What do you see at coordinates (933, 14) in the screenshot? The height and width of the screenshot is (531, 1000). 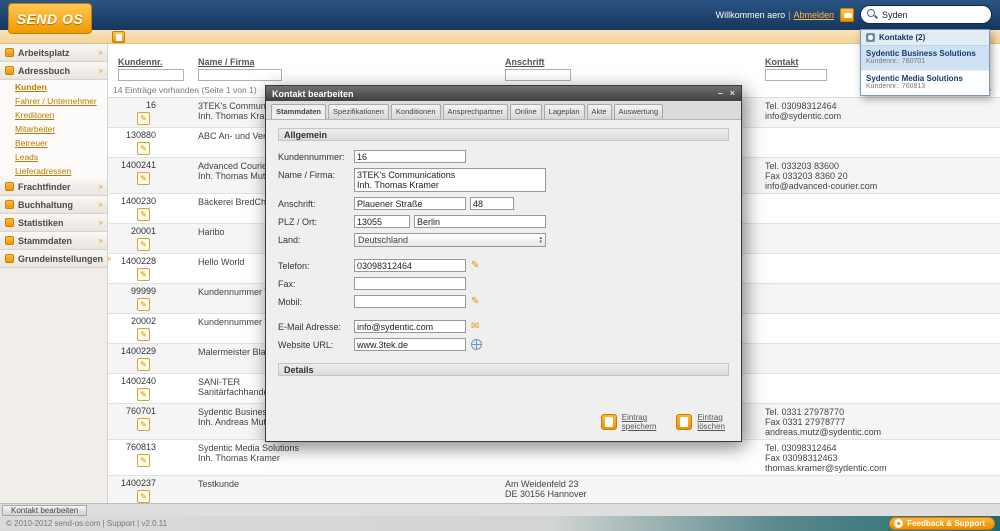 I see `search-input` at bounding box center [933, 14].